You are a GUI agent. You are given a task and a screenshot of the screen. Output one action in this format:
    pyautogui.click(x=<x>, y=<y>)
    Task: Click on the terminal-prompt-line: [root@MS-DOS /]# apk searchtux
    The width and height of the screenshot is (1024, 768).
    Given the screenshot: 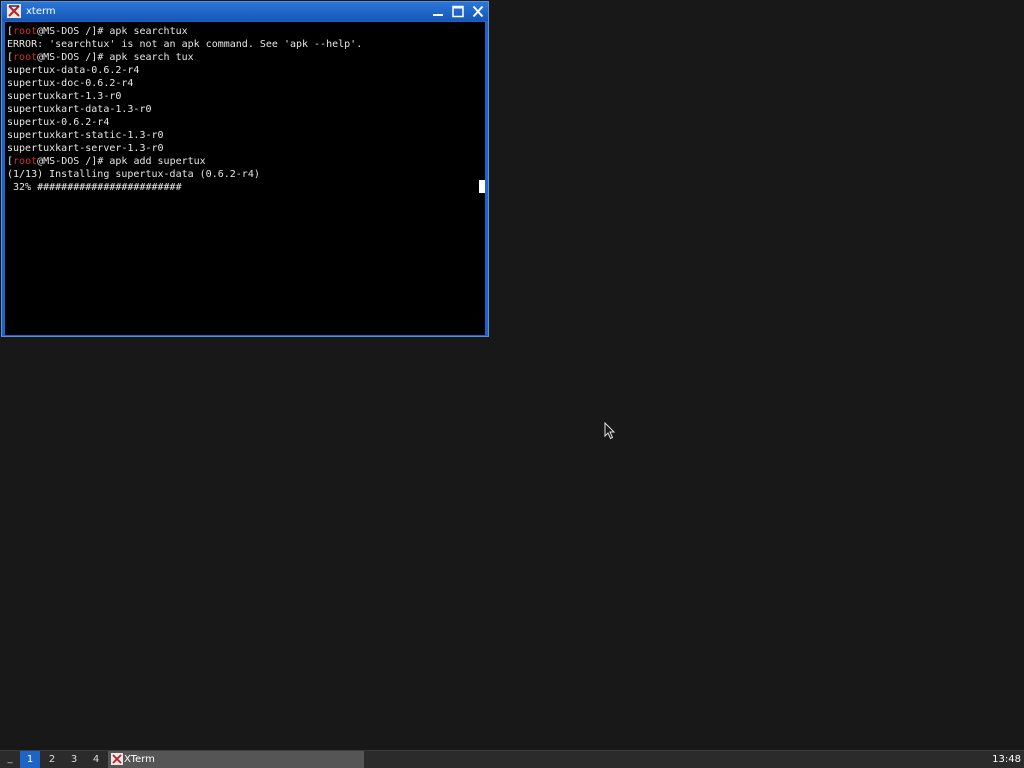 What is the action you would take?
    pyautogui.click(x=242, y=31)
    